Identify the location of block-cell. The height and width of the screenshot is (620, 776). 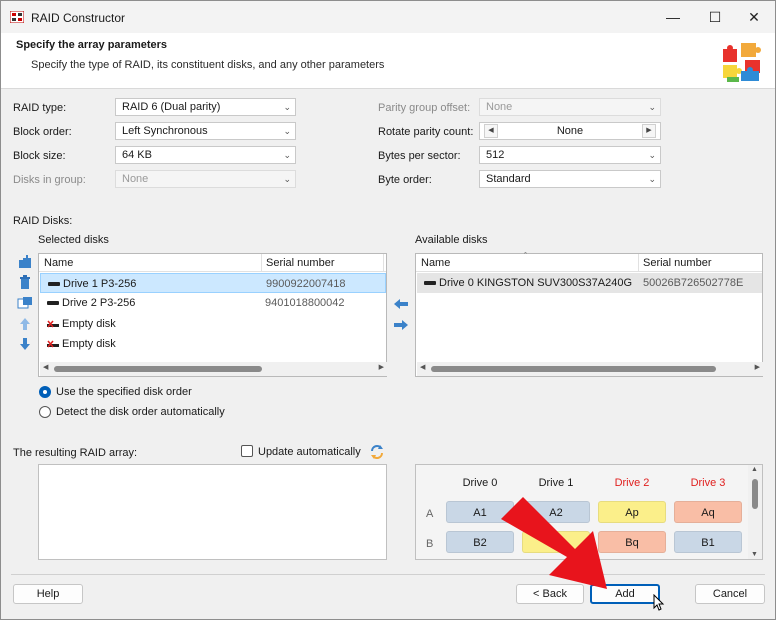
(556, 542).